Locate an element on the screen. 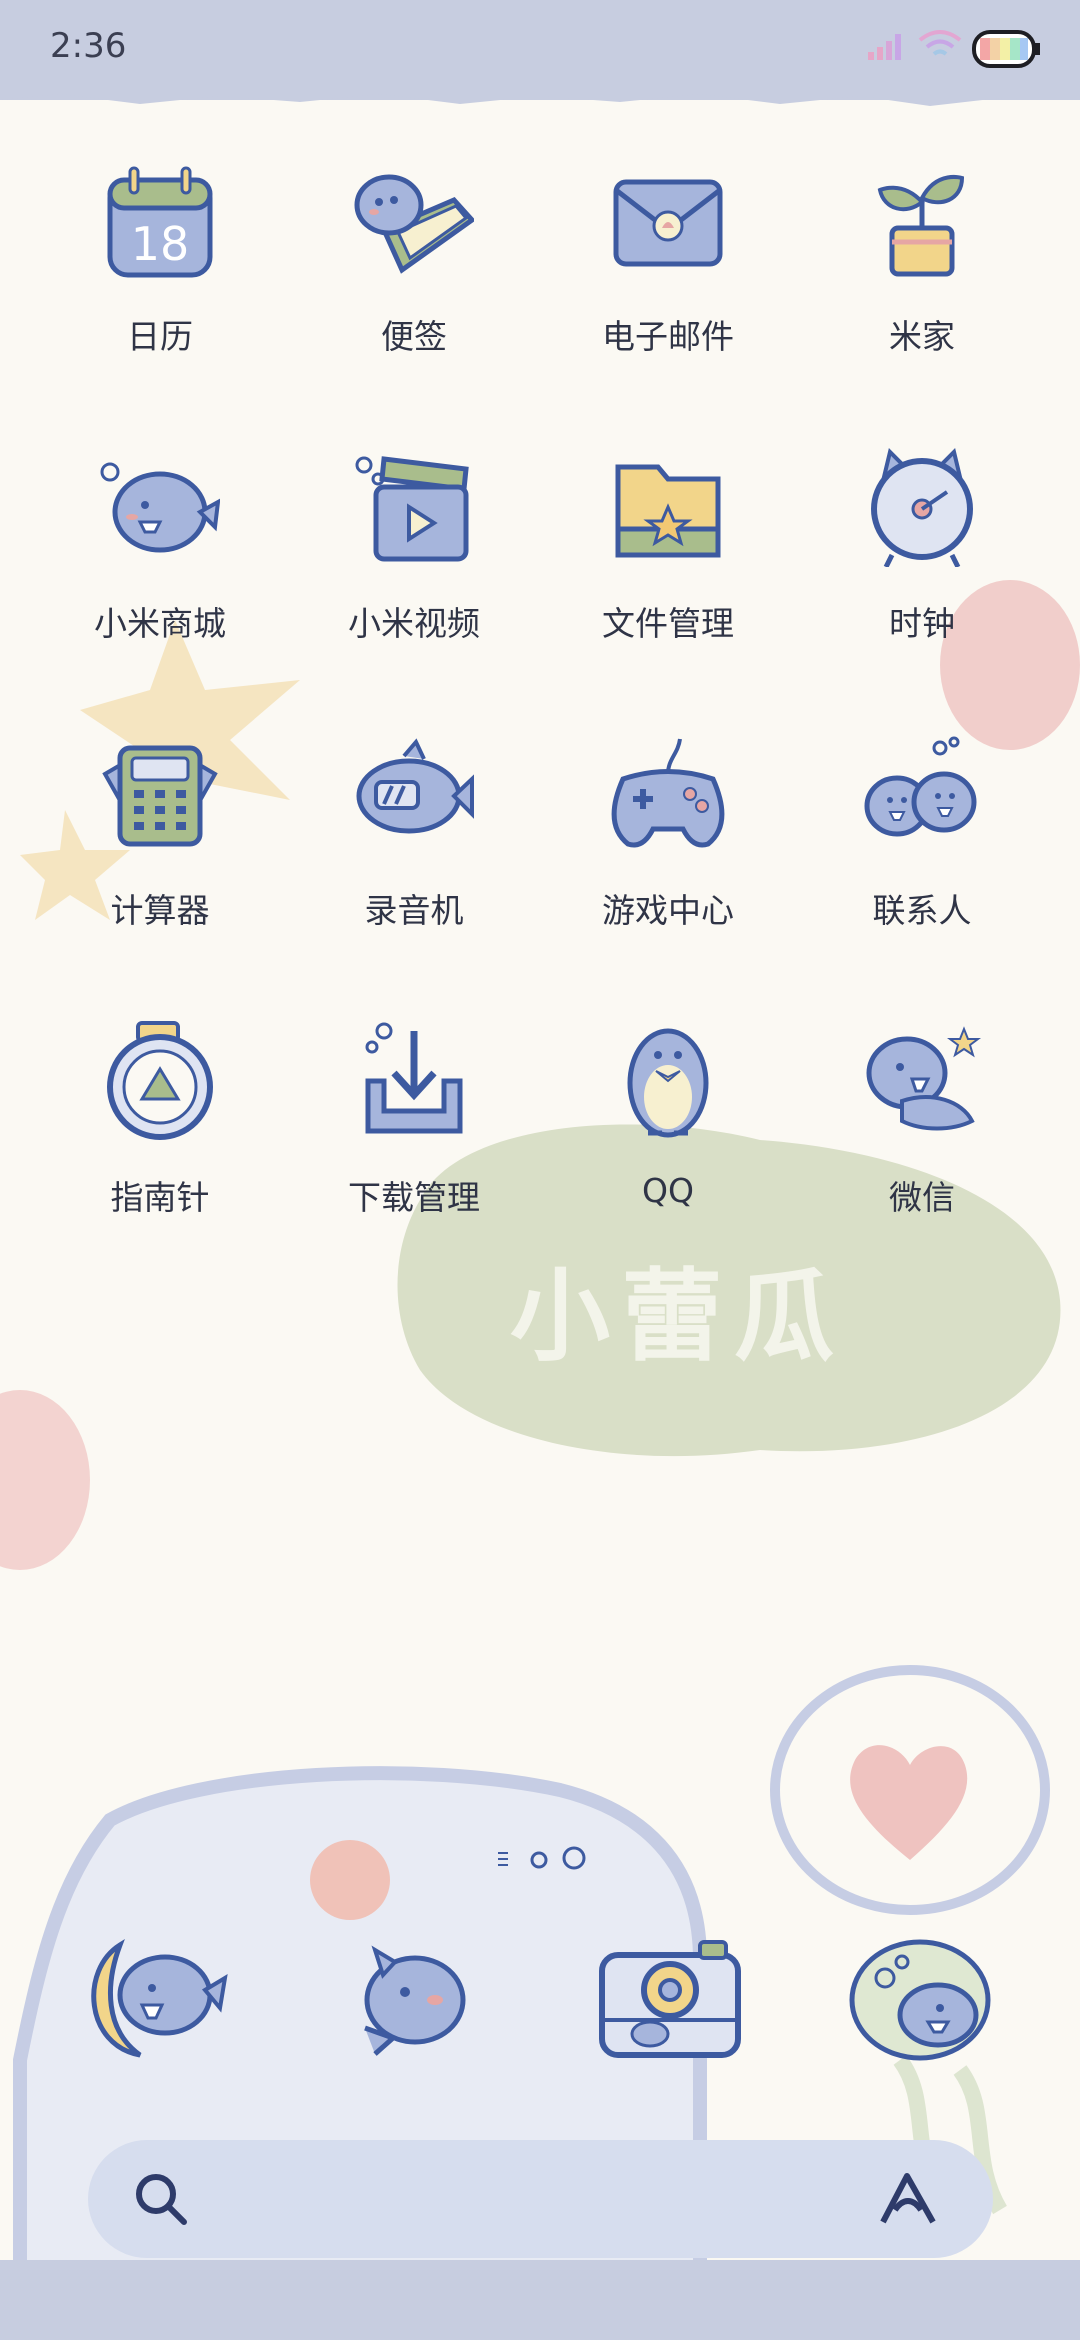 The height and width of the screenshot is (2340, 1080). download-icon is located at coordinates (414, 1078).